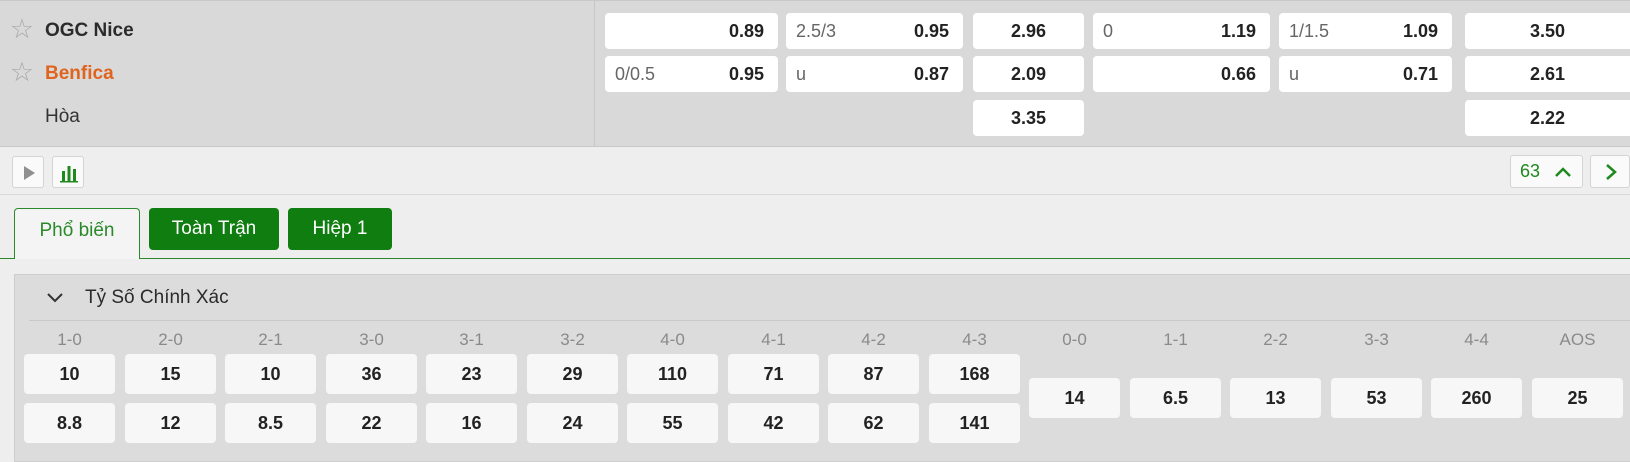 The image size is (1630, 462). I want to click on score-label: 4-2, so click(873, 339).